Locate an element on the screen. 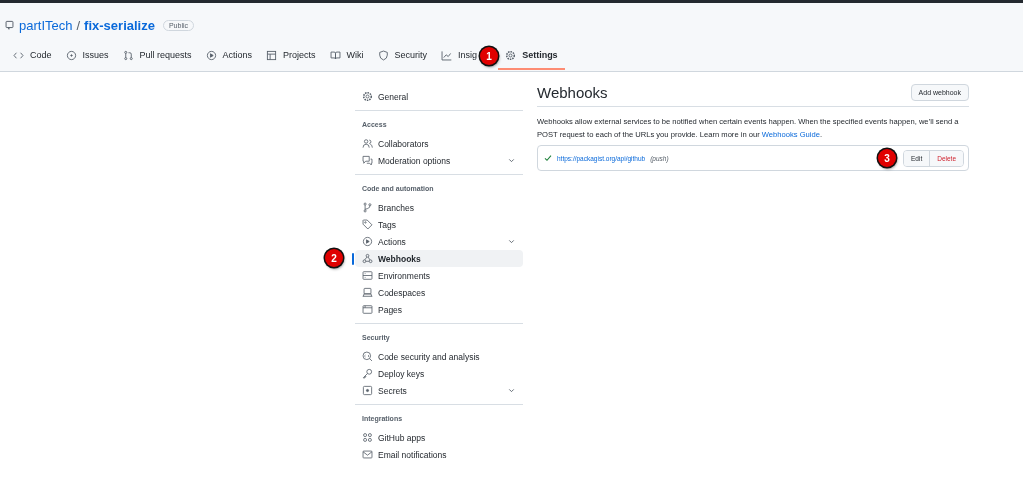  sidebar-item: Tags is located at coordinates (439, 224).